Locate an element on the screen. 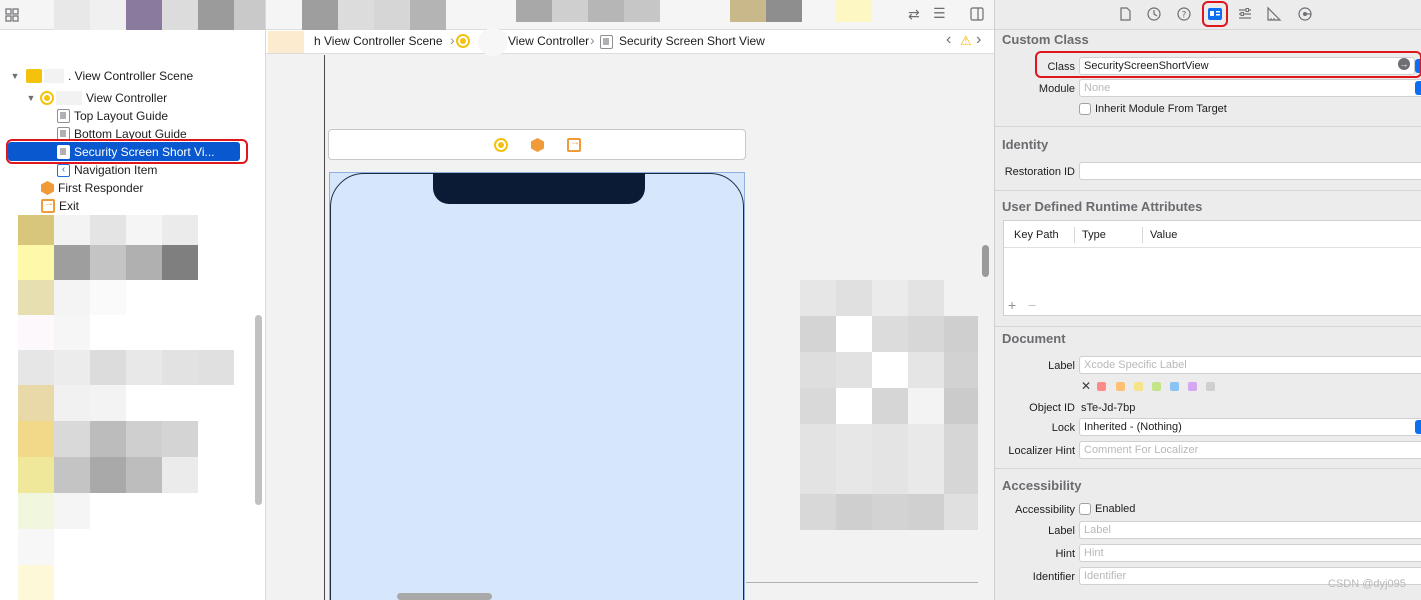  navigator-scrollbar is located at coordinates (258, 410).